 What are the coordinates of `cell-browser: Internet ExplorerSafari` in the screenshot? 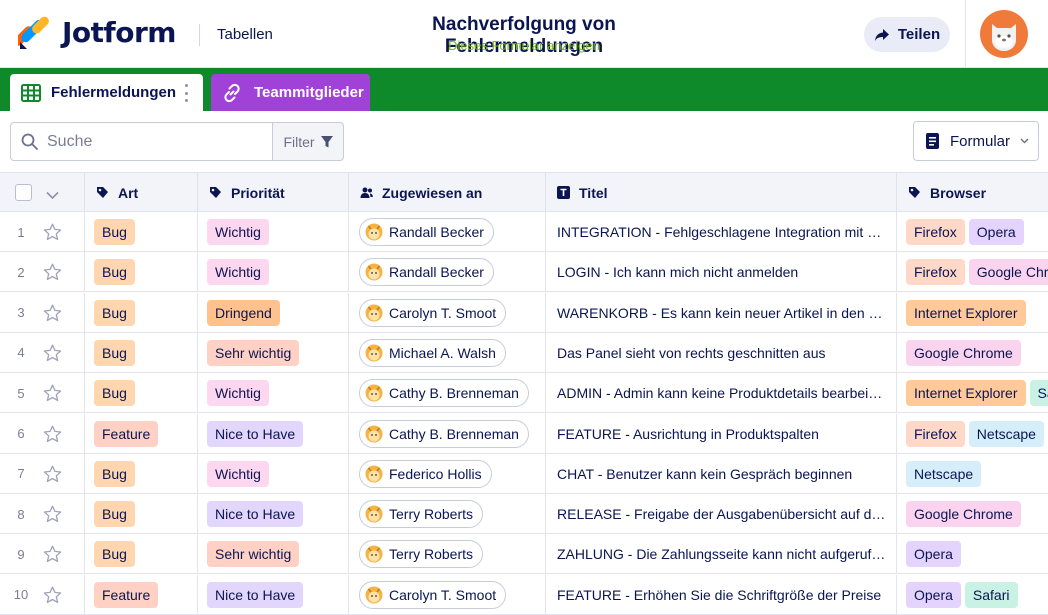 It's located at (972, 393).